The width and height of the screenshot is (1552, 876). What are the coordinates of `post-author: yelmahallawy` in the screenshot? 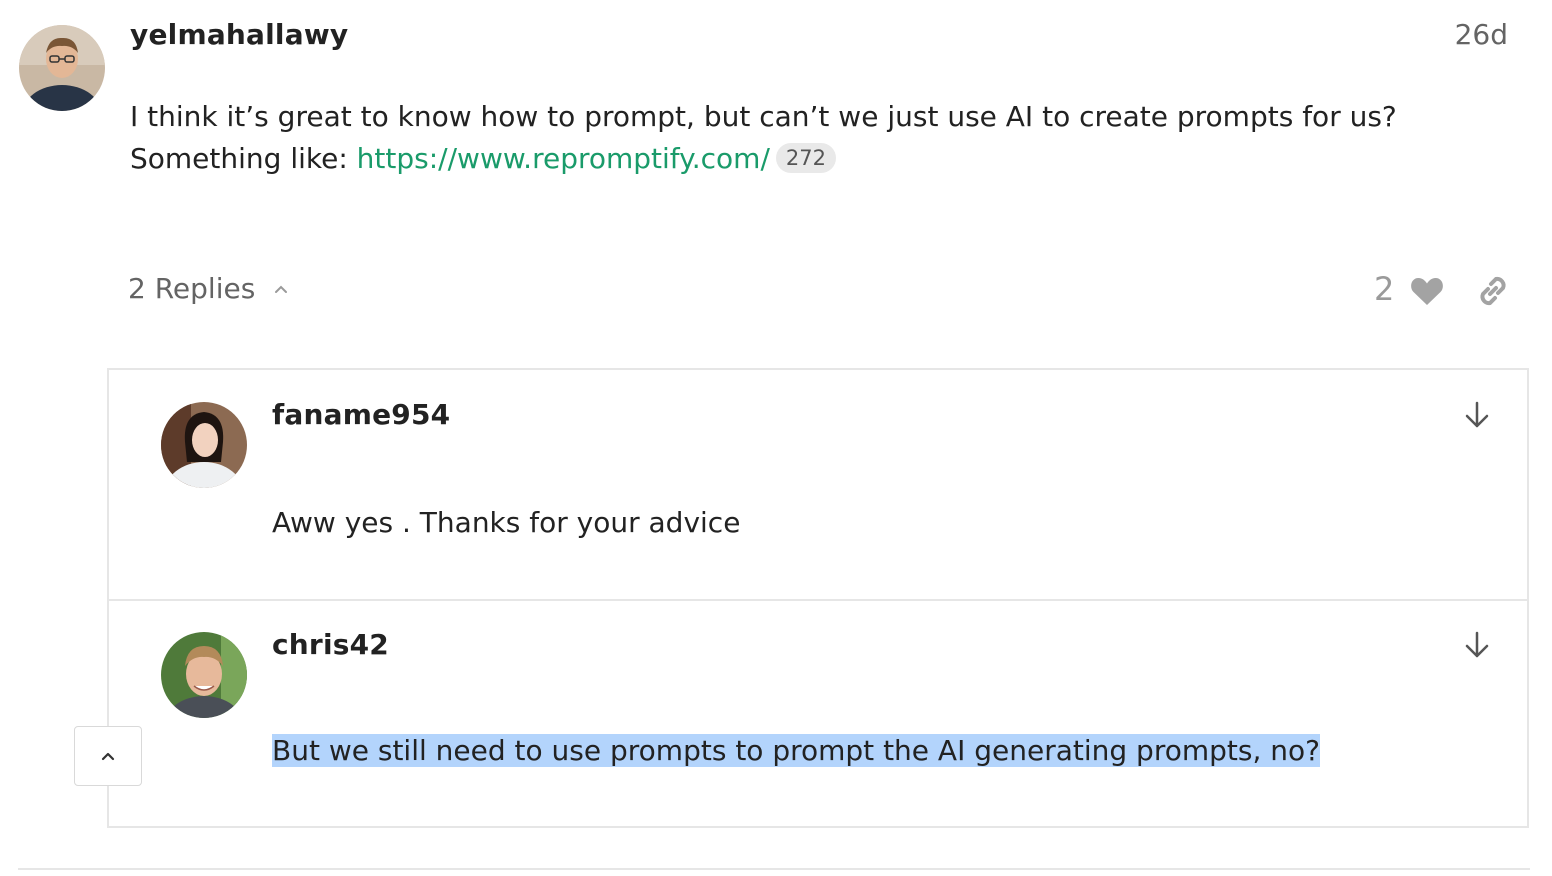 It's located at (239, 34).